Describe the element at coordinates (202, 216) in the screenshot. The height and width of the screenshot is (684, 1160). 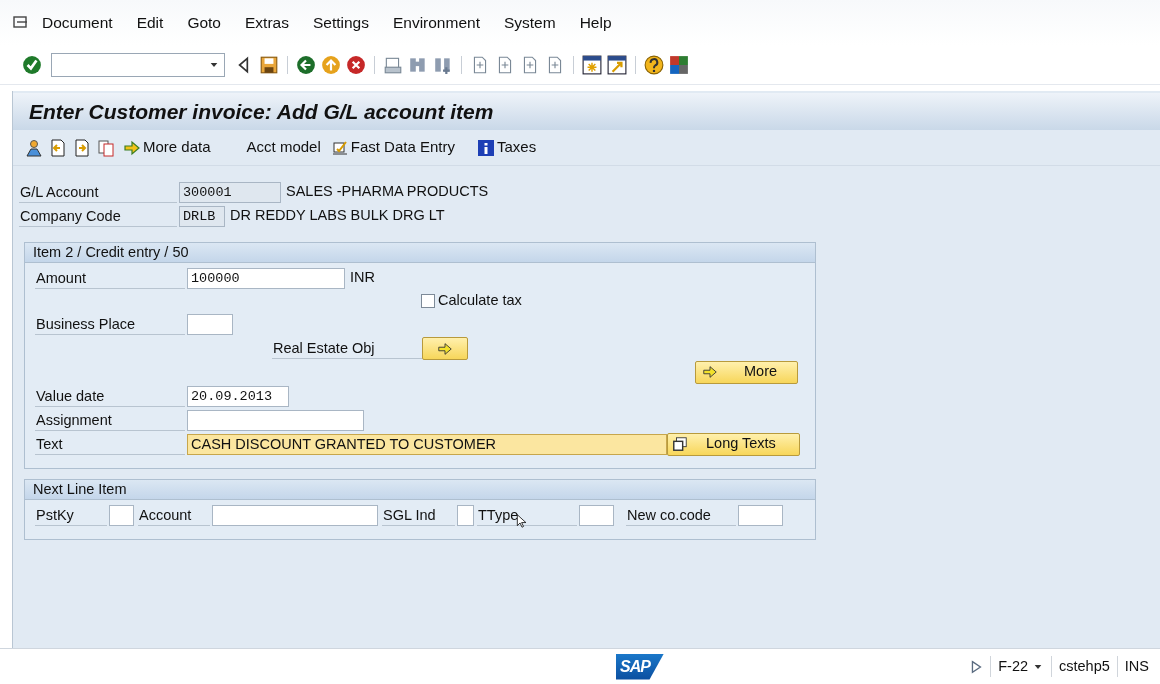
I see `input-field: DRLB` at that location.